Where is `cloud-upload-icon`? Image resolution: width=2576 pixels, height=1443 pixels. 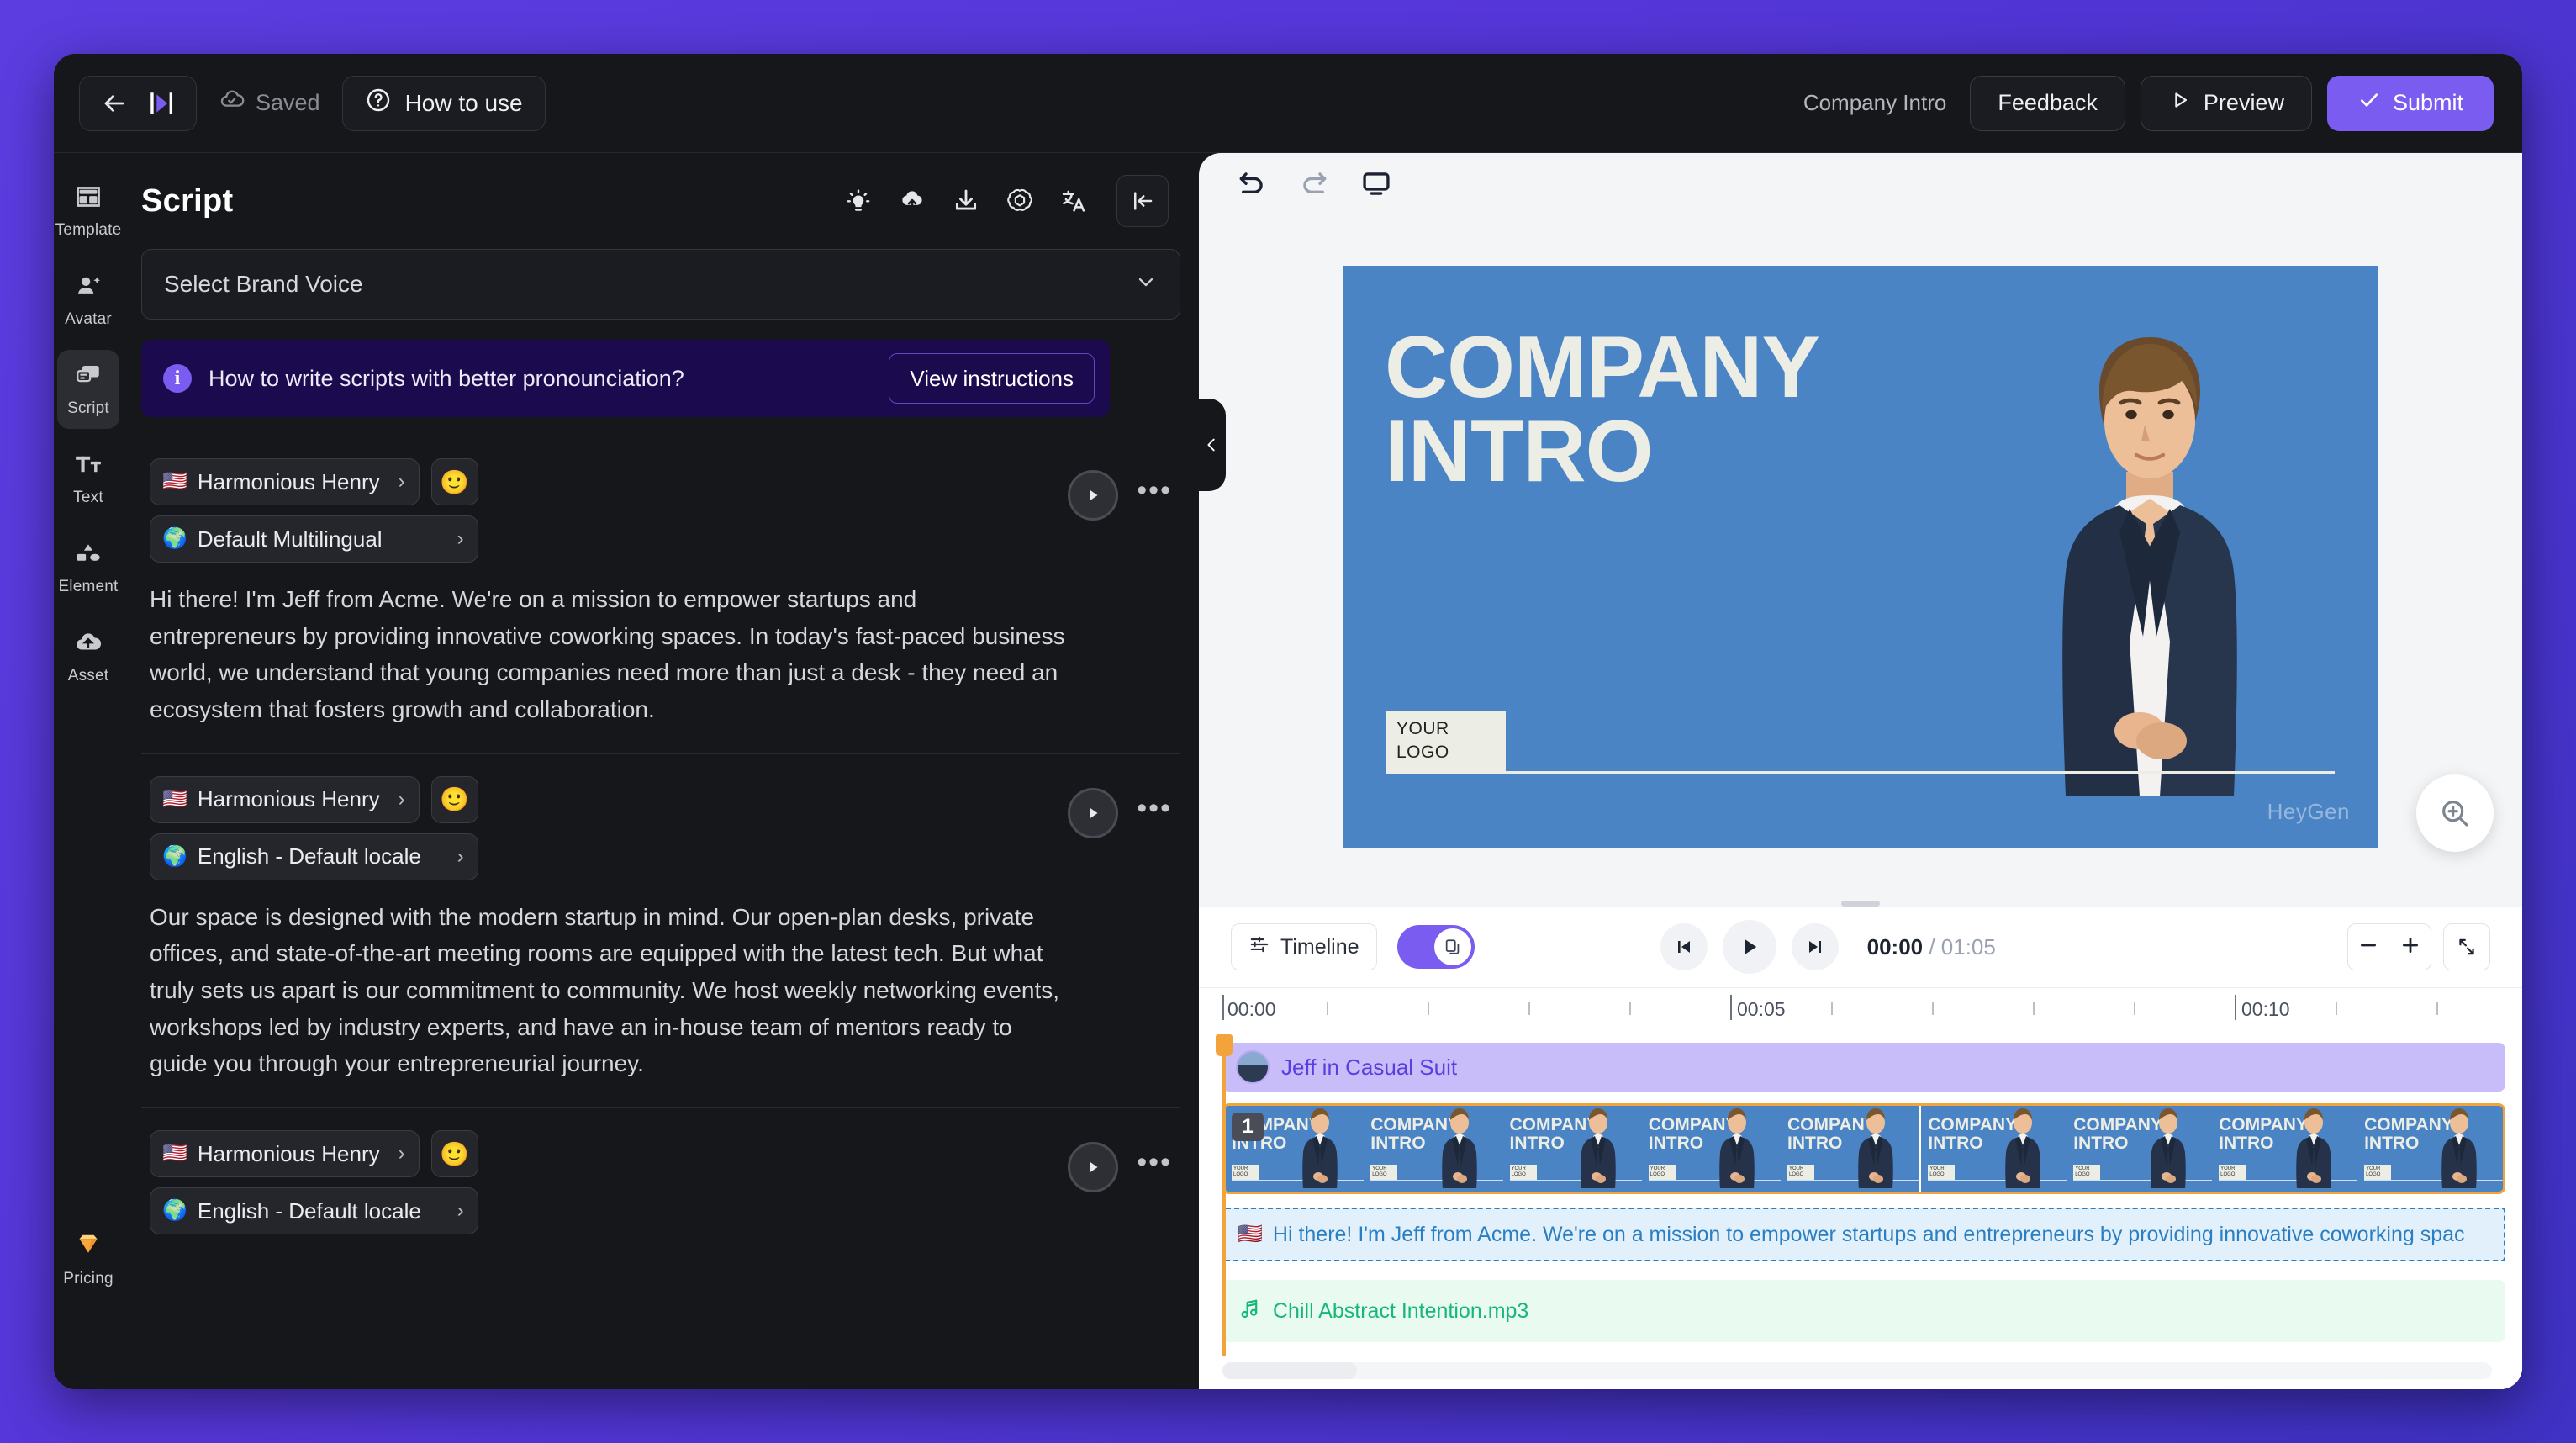
cloud-upload-icon is located at coordinates (912, 201).